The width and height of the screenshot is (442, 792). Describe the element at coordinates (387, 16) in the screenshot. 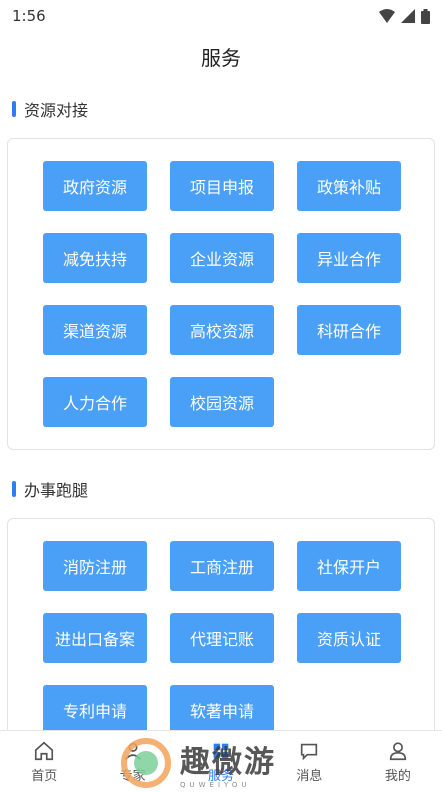

I see `wifi-icon` at that location.